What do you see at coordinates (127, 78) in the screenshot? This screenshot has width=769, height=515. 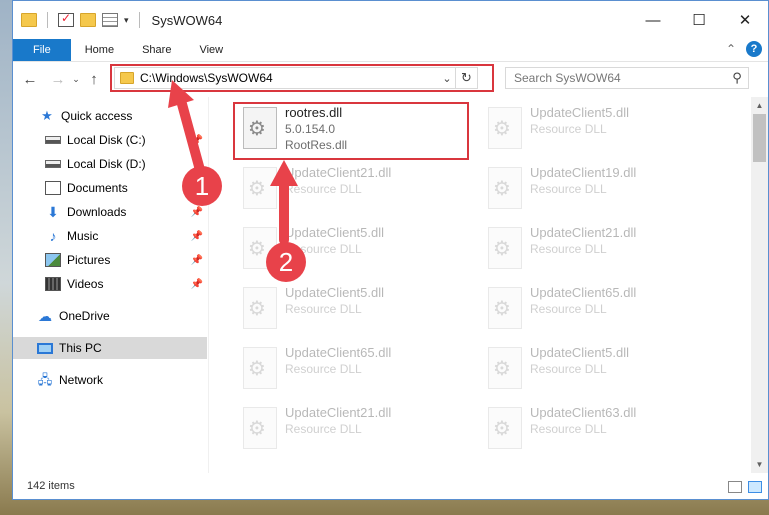 I see `folder-icon` at bounding box center [127, 78].